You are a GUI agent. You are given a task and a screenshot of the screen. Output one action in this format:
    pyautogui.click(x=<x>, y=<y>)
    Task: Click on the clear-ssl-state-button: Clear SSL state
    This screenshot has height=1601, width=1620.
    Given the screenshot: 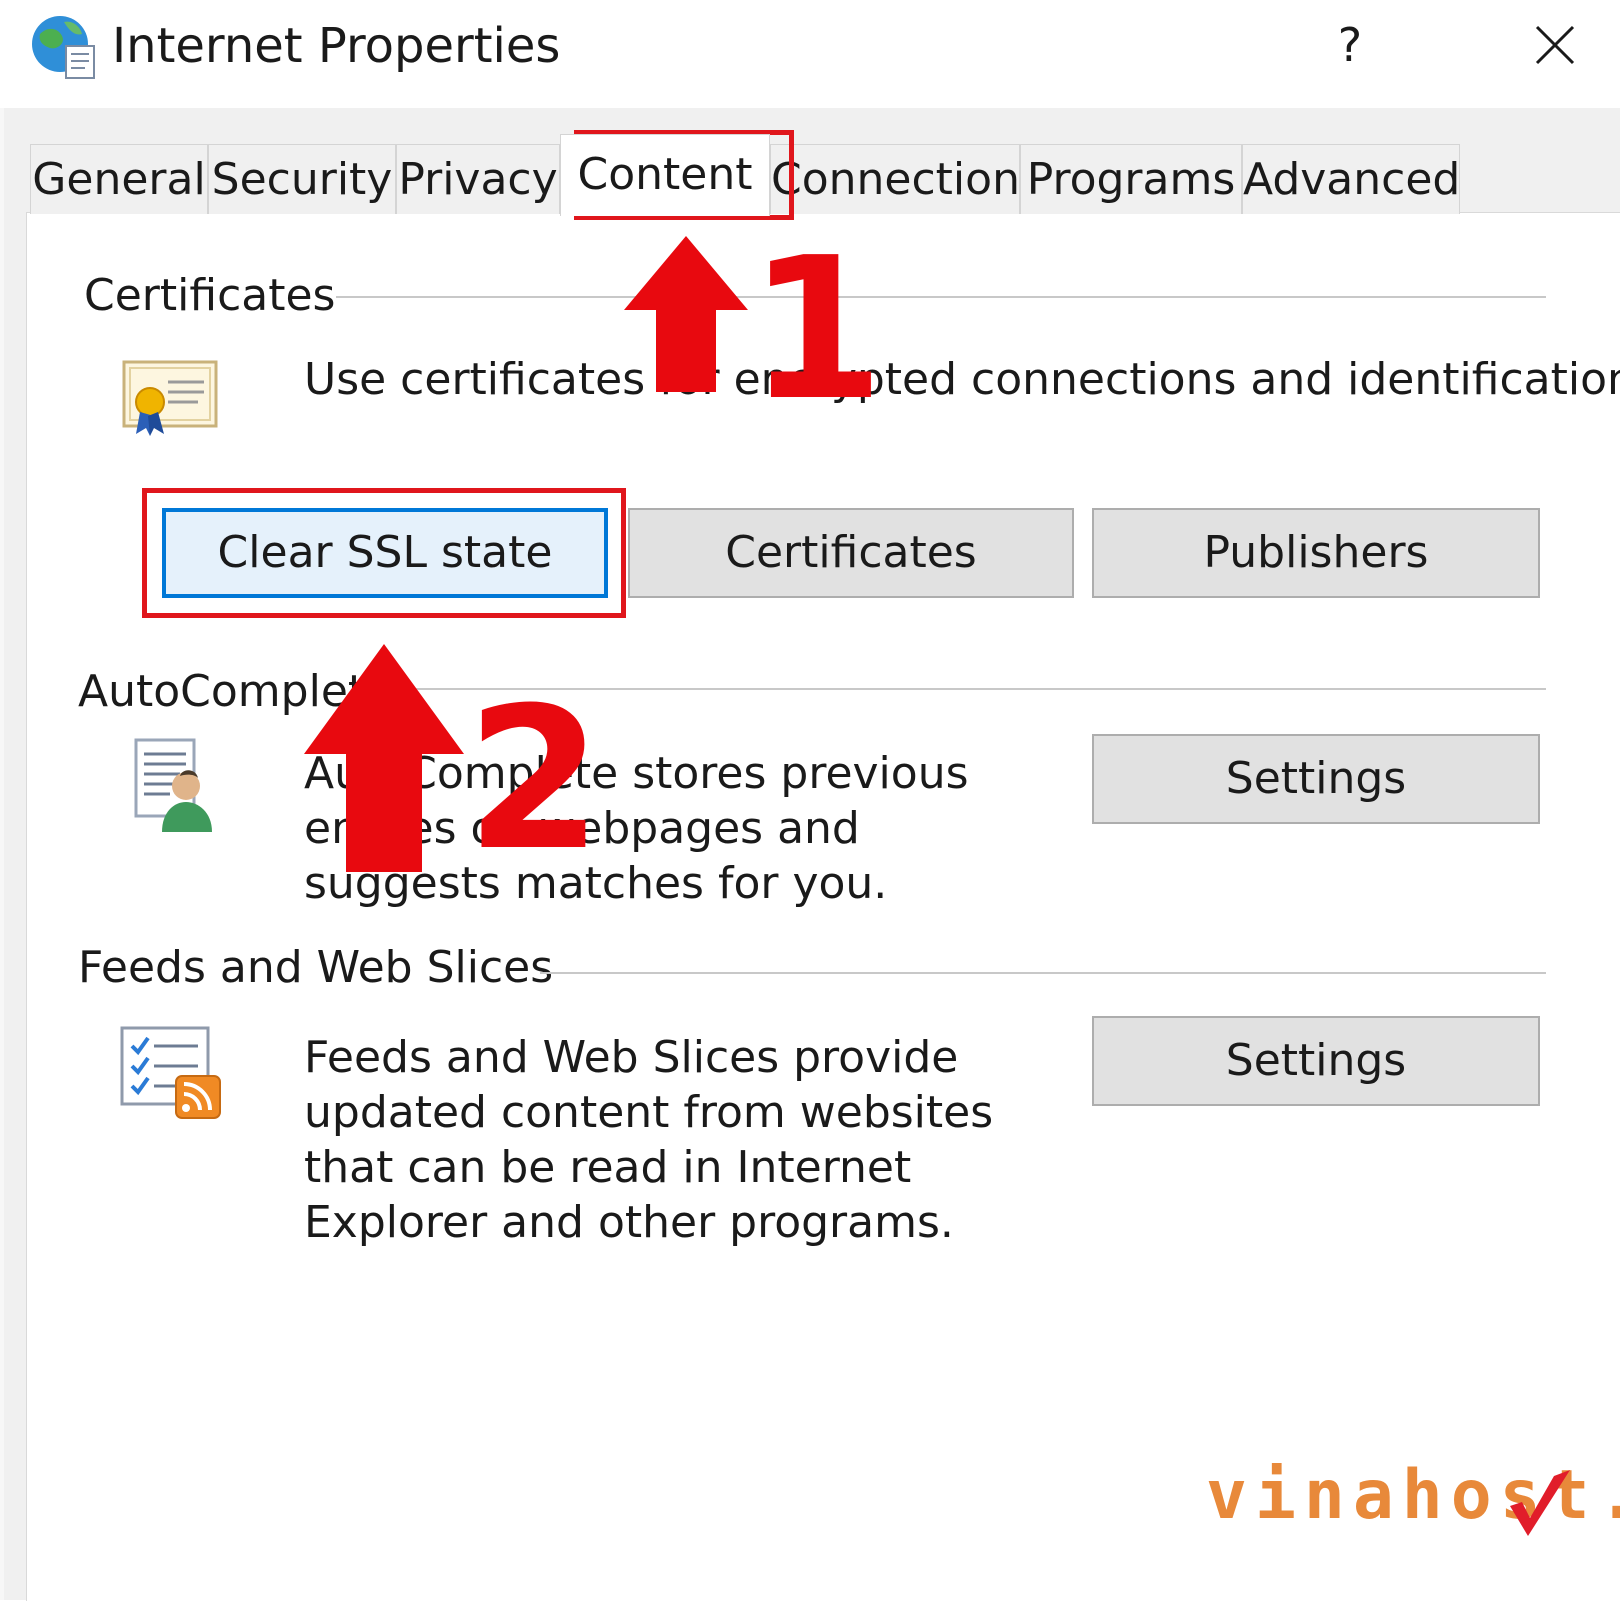 What is the action you would take?
    pyautogui.click(x=385, y=553)
    